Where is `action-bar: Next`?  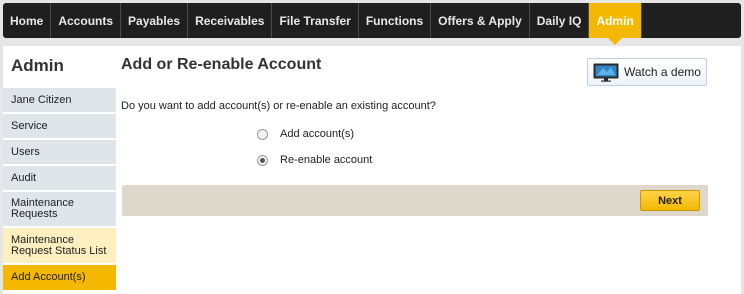
action-bar: Next is located at coordinates (415, 200).